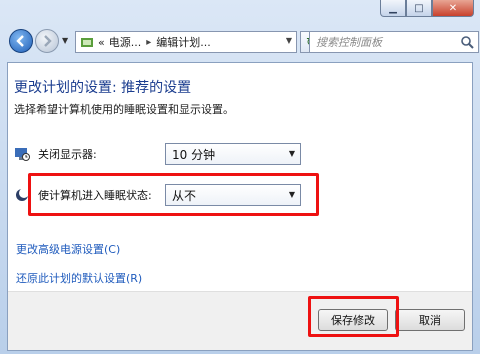  I want to click on search-input: 搜索控制面板, so click(394, 42).